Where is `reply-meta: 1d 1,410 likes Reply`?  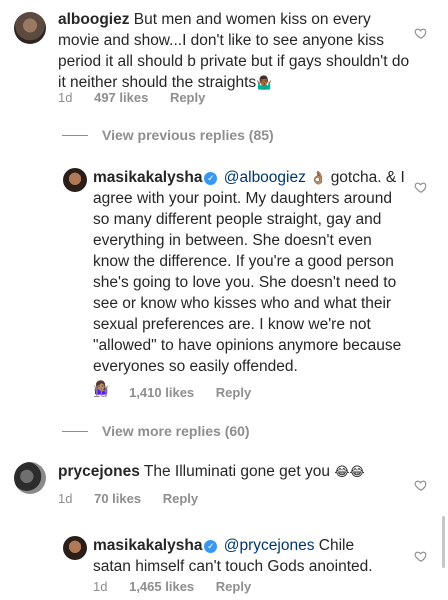
reply-meta: 1d 1,410 likes Reply is located at coordinates (181, 392).